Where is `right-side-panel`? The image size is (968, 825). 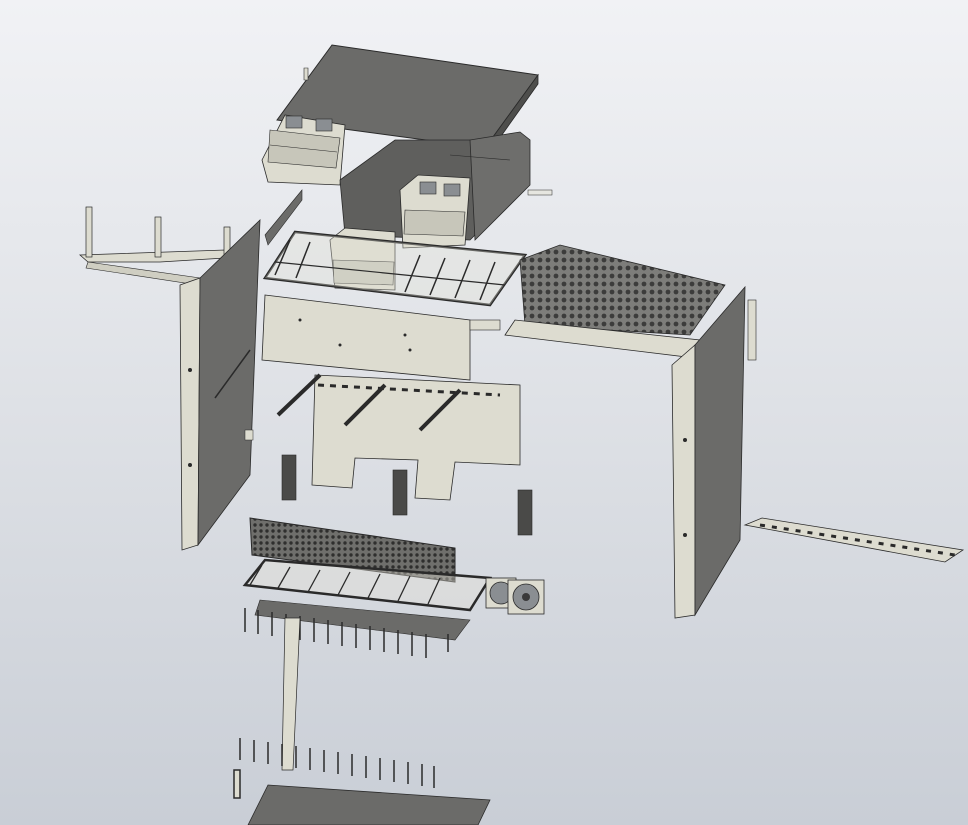
right-side-panel is located at coordinates (708, 452).